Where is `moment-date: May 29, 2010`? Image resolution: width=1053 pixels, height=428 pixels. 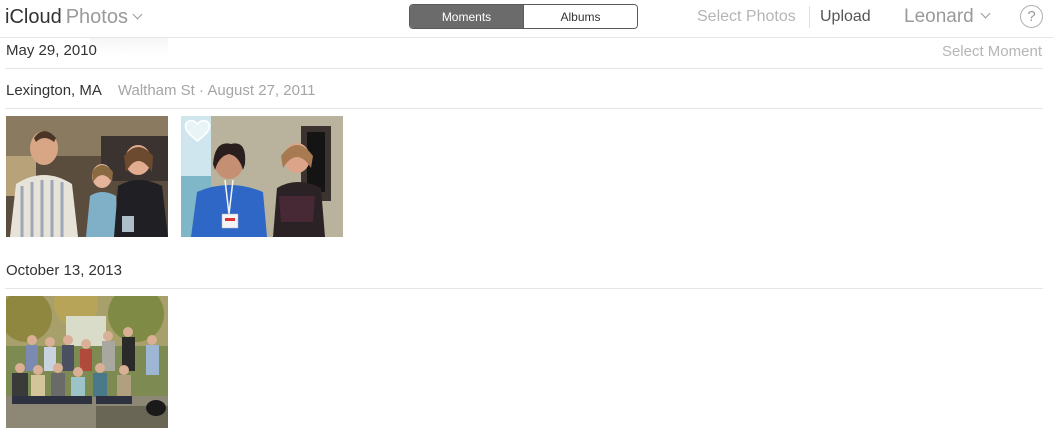
moment-date: May 29, 2010 is located at coordinates (51, 50).